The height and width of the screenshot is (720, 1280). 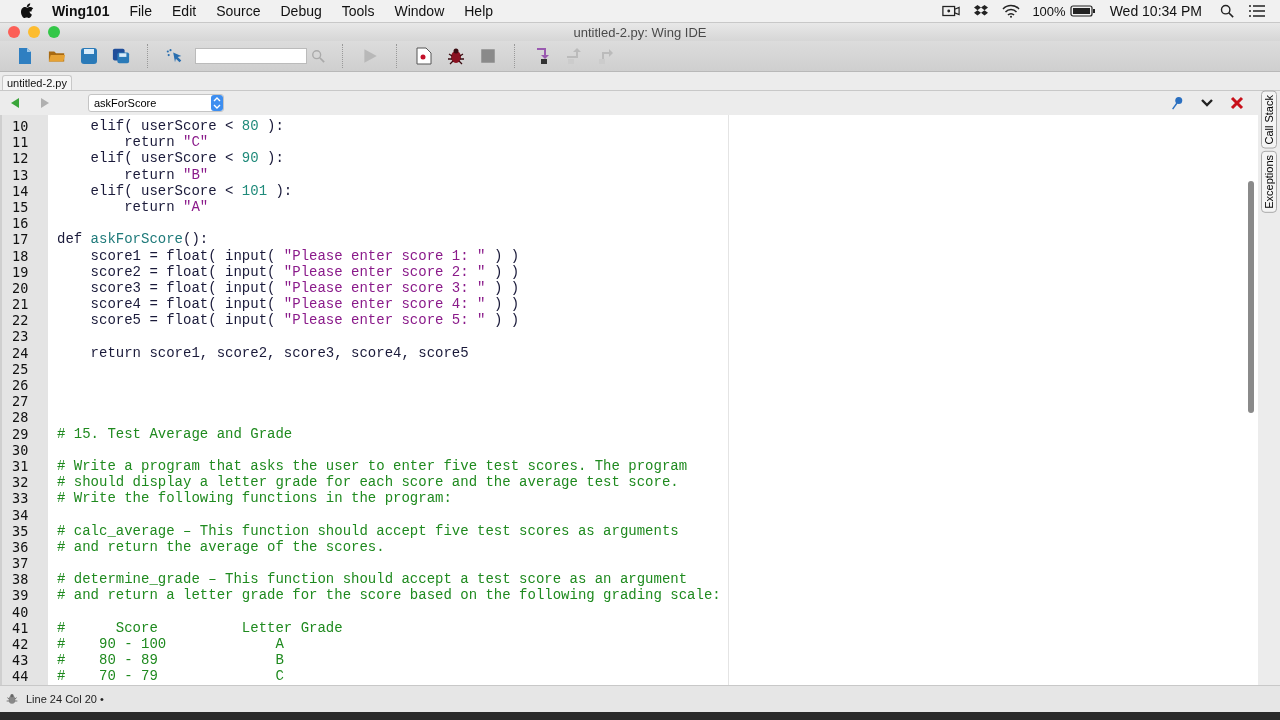 What do you see at coordinates (238, 11) in the screenshot?
I see `menu-item: Source` at bounding box center [238, 11].